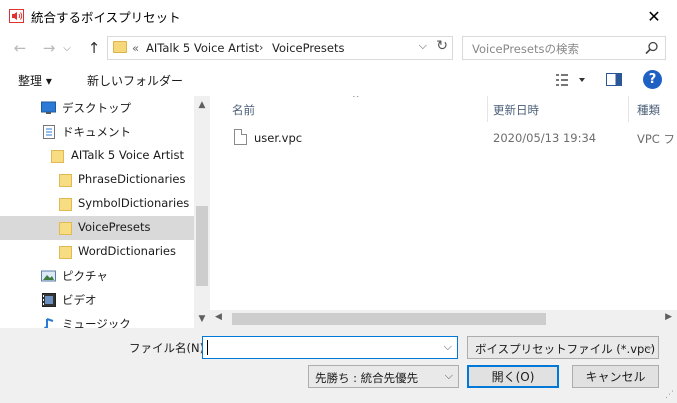 This screenshot has height=403, width=677. I want to click on file-name: user.vpc, so click(278, 138).